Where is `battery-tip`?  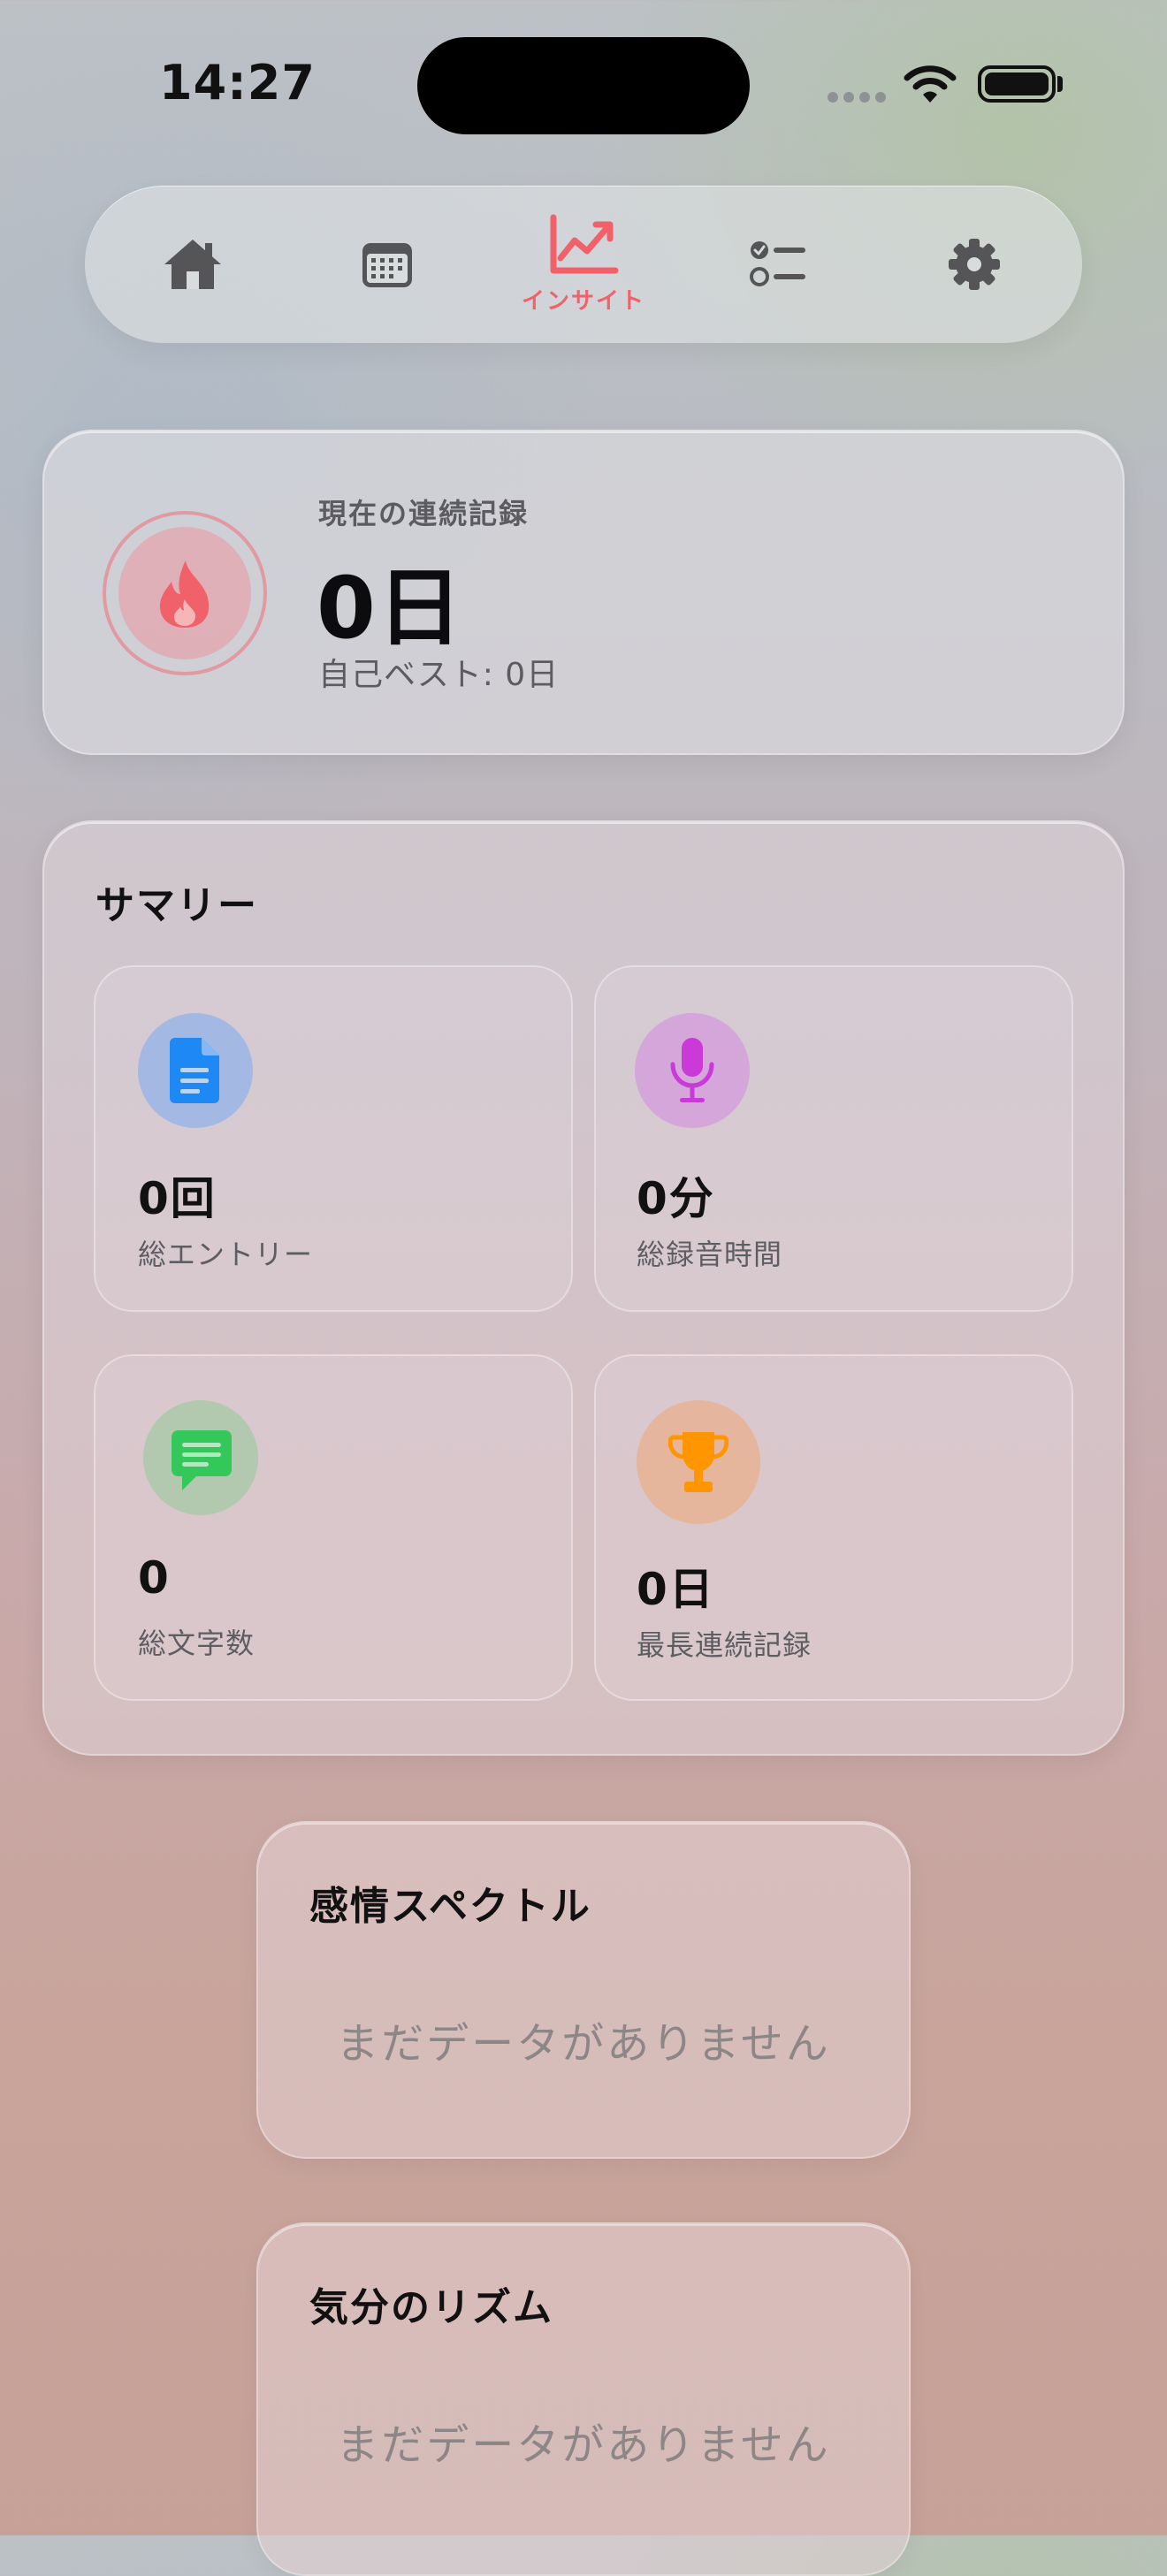
battery-tip is located at coordinates (1060, 84).